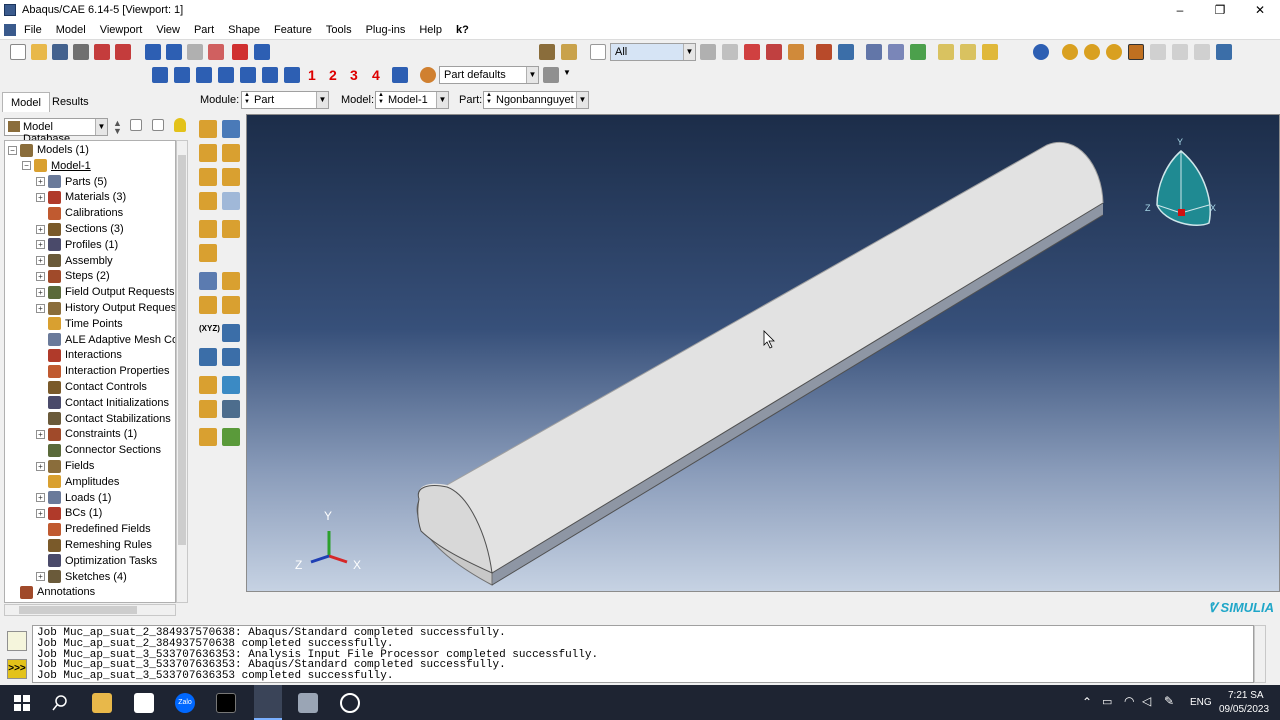 The width and height of the screenshot is (1280, 720). I want to click on rotate-icon, so click(174, 52).